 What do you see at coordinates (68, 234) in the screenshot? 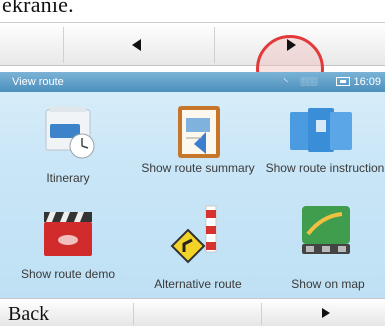
I see `clapperboard-icon` at bounding box center [68, 234].